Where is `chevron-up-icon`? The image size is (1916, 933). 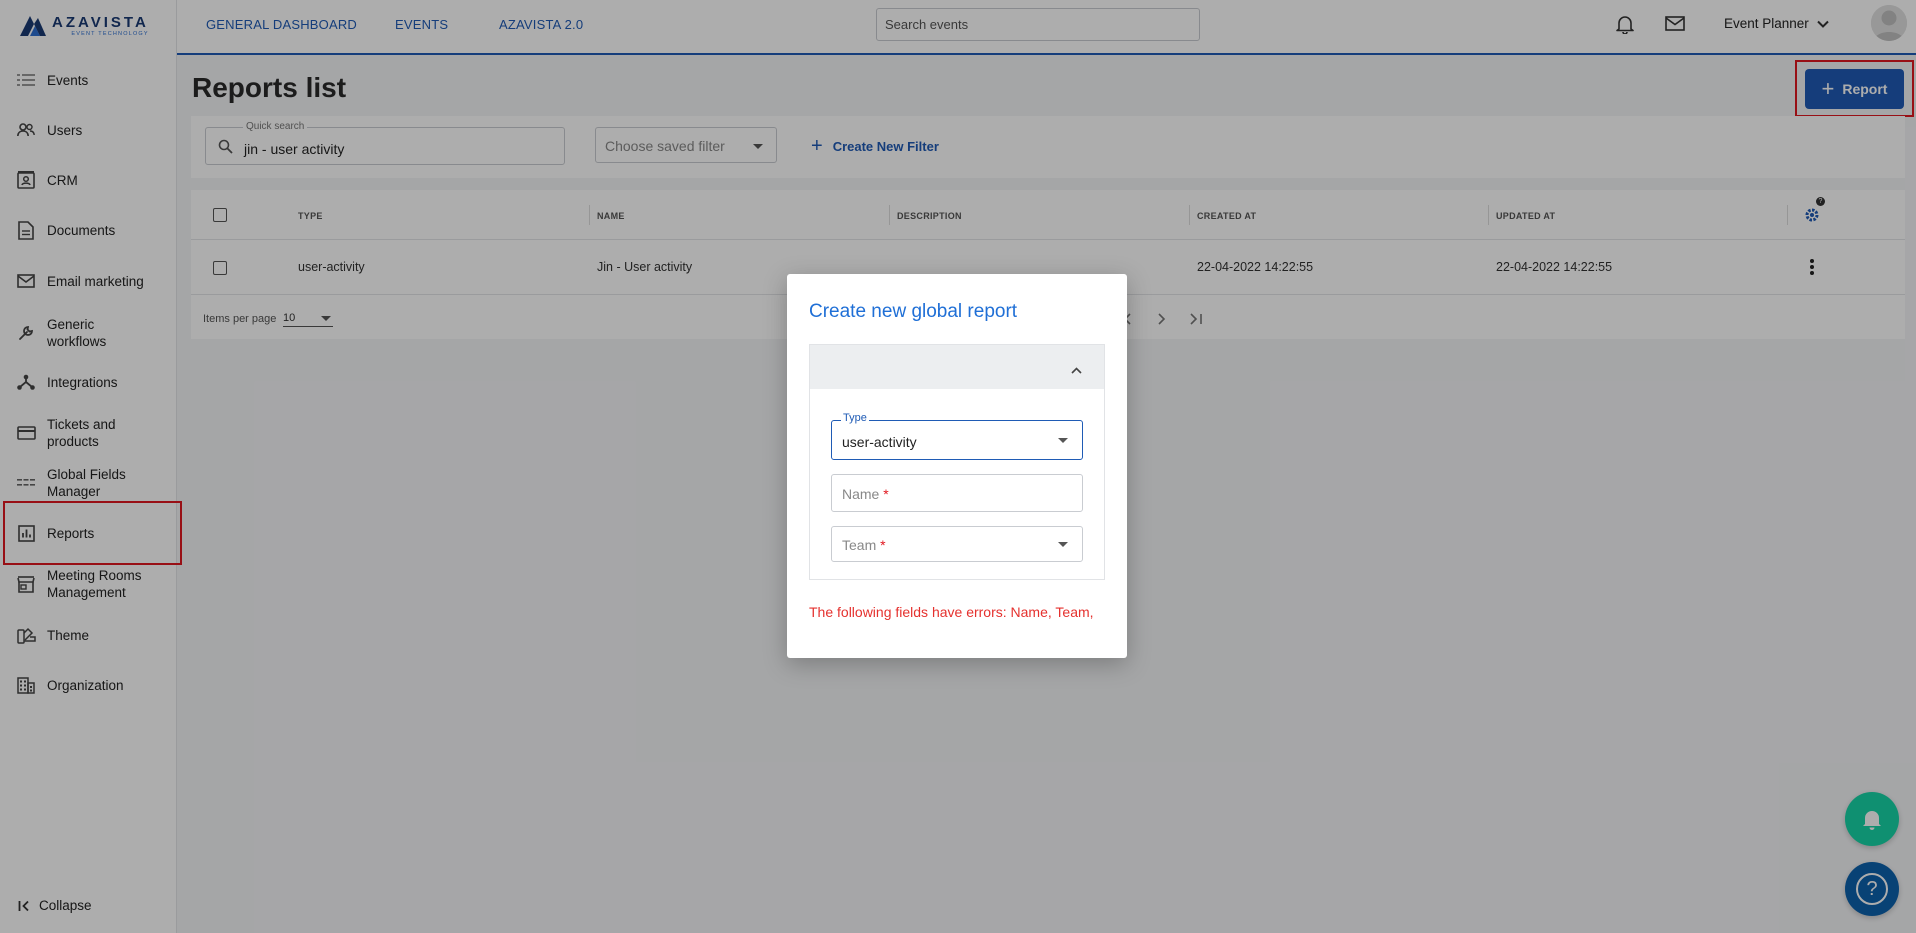
chevron-up-icon is located at coordinates (1076, 370).